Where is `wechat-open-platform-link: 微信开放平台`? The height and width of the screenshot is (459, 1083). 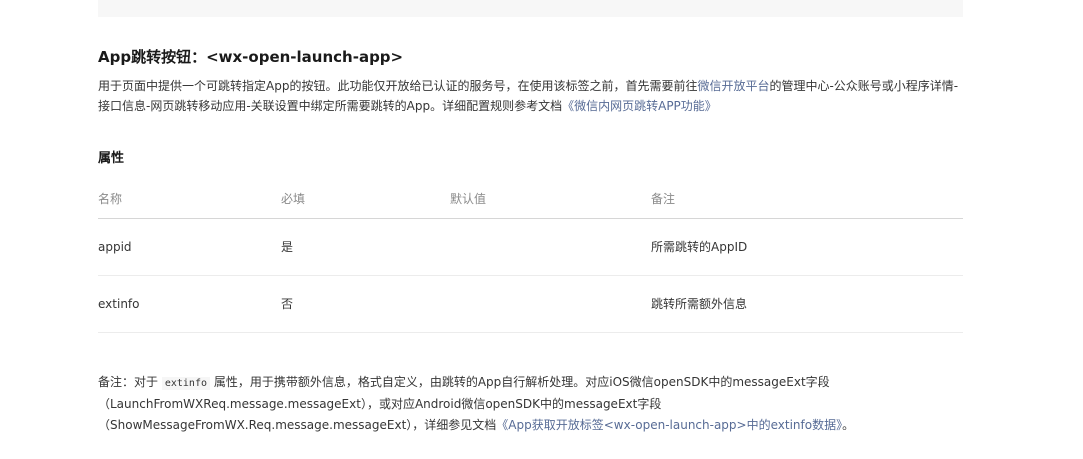
wechat-open-platform-link: 微信开放平台 is located at coordinates (733, 86).